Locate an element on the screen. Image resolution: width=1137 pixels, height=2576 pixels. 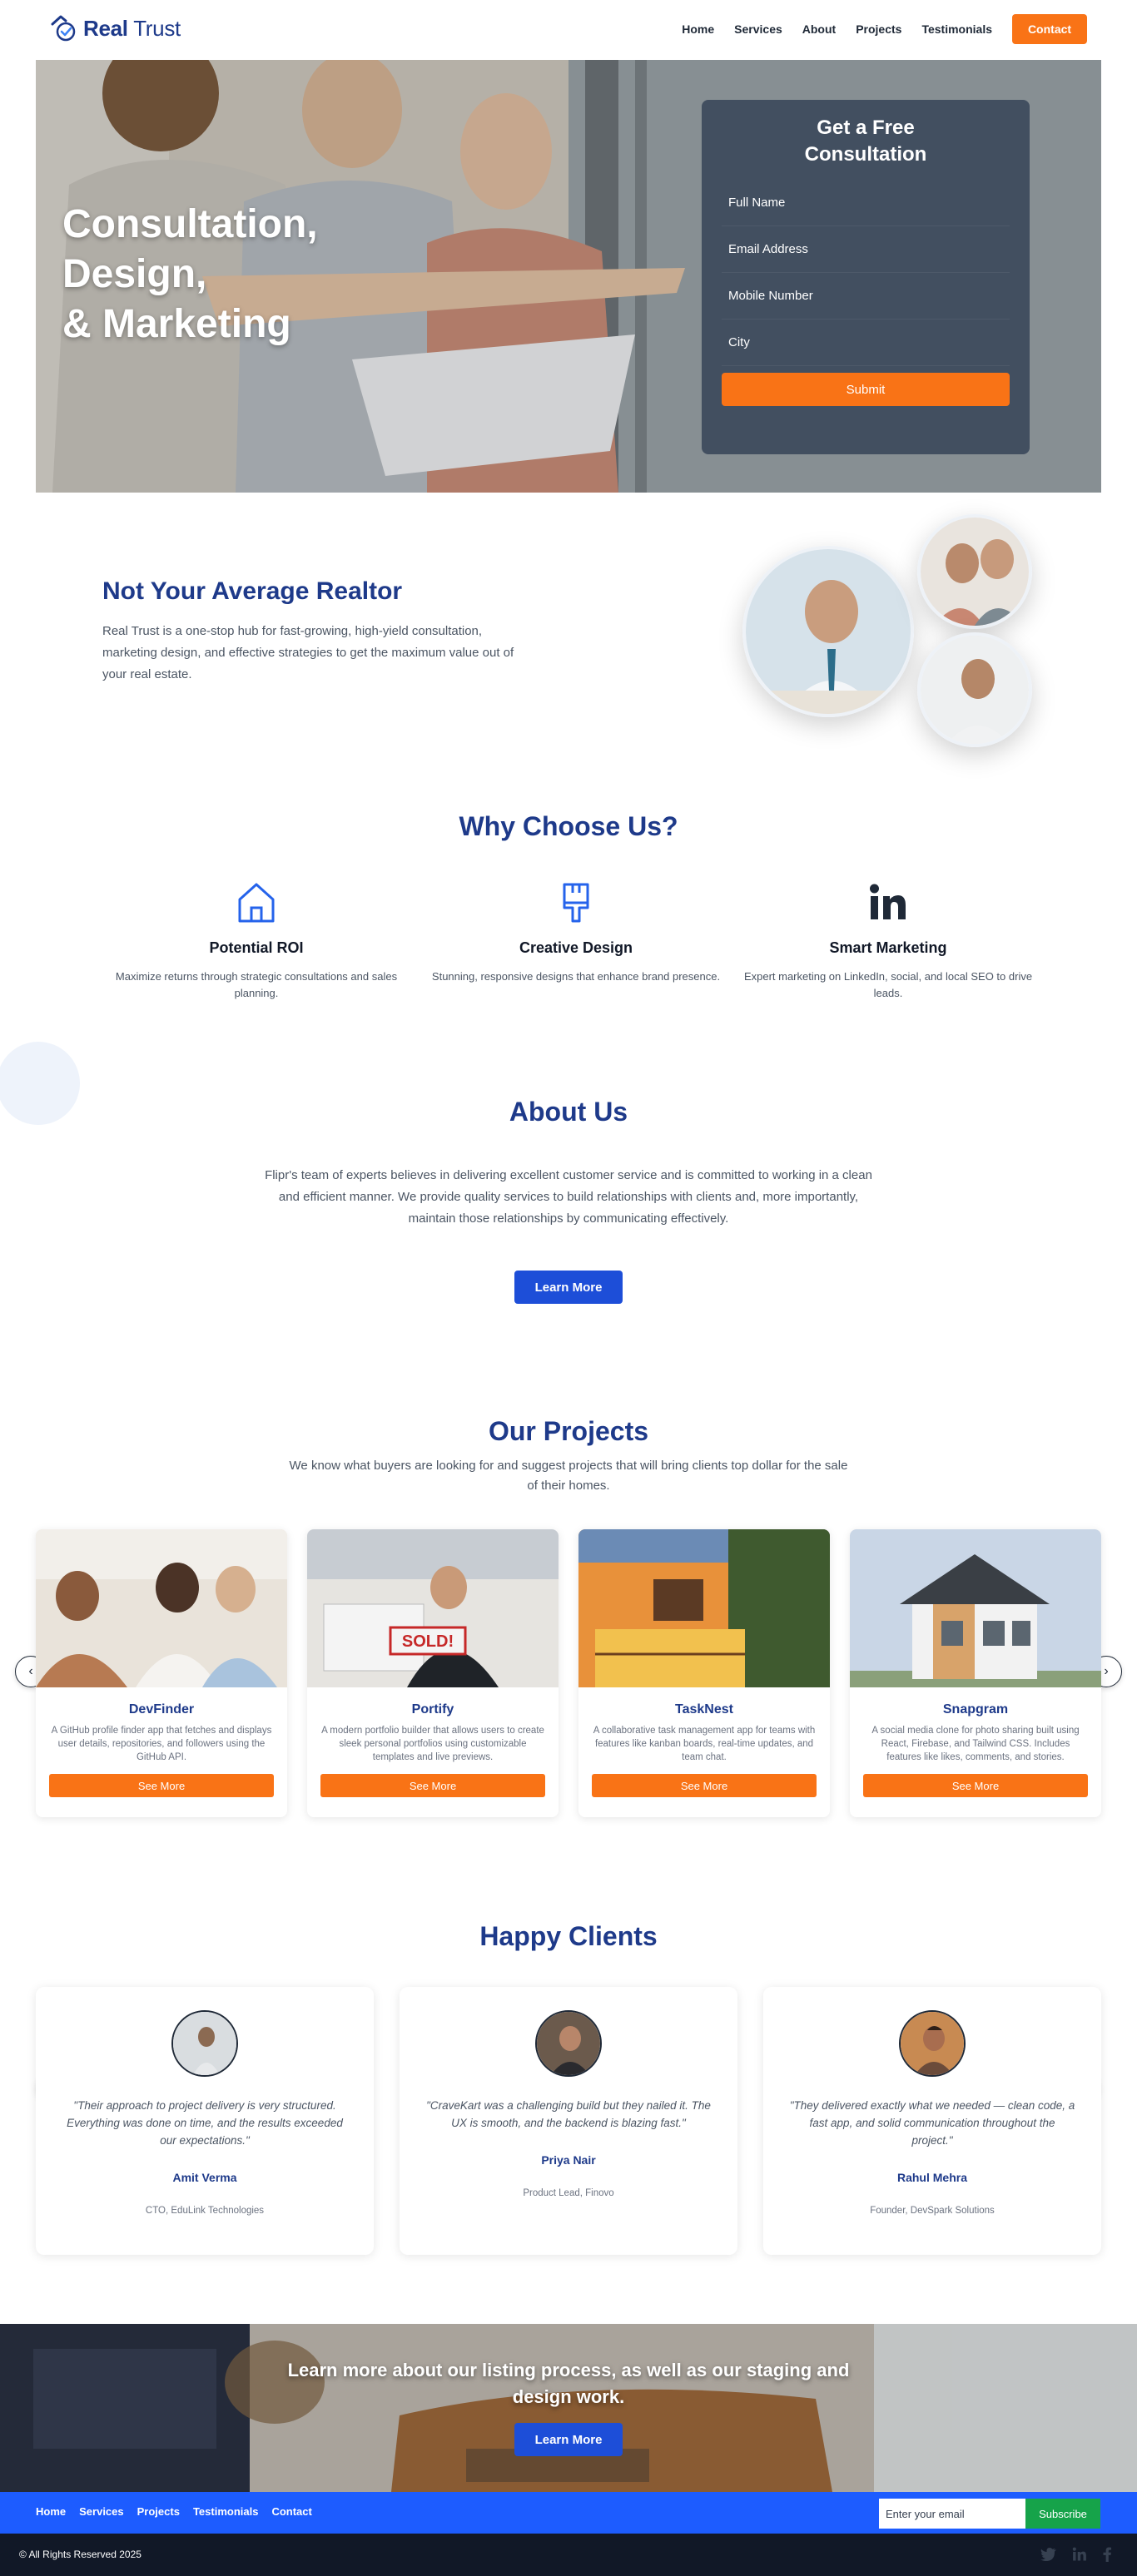
subscribe-button: Subscribe is located at coordinates (1062, 2514).